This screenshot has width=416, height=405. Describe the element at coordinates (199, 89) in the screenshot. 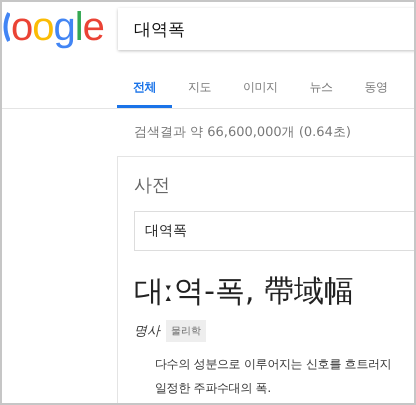

I see `tab: 지도` at that location.